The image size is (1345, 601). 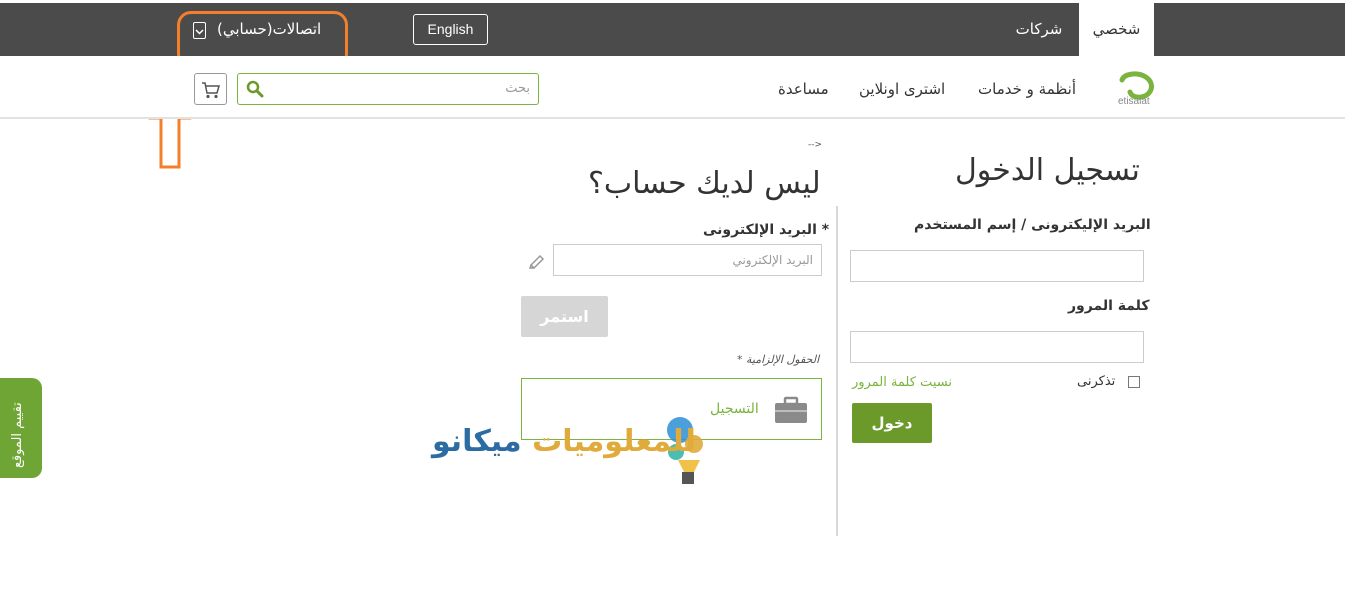 What do you see at coordinates (255, 89) in the screenshot?
I see `search-icon` at bounding box center [255, 89].